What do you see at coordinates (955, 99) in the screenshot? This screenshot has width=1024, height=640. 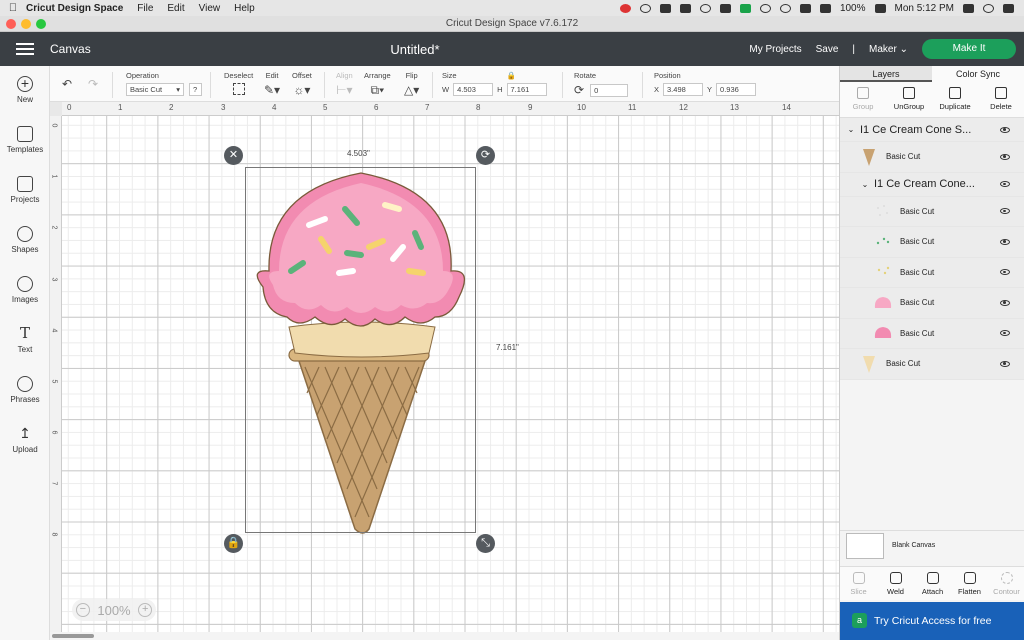 I see `duplicate-button: Duplicate` at bounding box center [955, 99].